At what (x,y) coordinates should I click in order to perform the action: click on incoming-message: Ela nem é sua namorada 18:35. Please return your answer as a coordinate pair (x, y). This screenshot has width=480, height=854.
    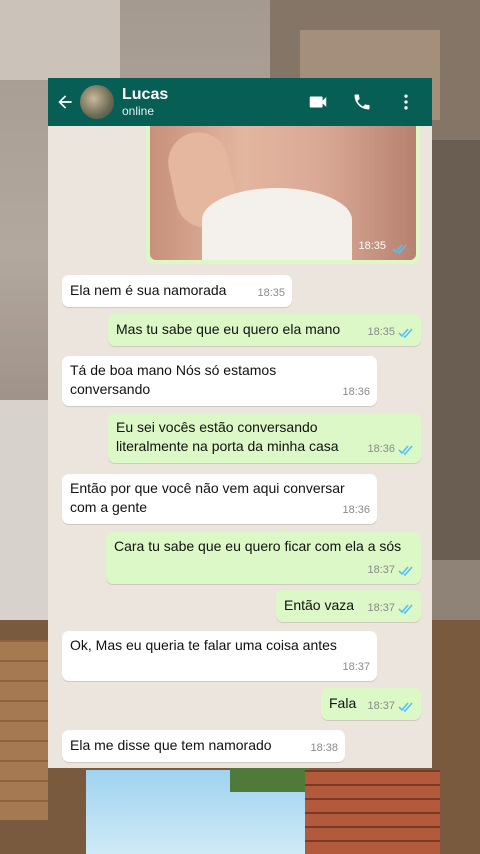
    Looking at the image, I should click on (177, 291).